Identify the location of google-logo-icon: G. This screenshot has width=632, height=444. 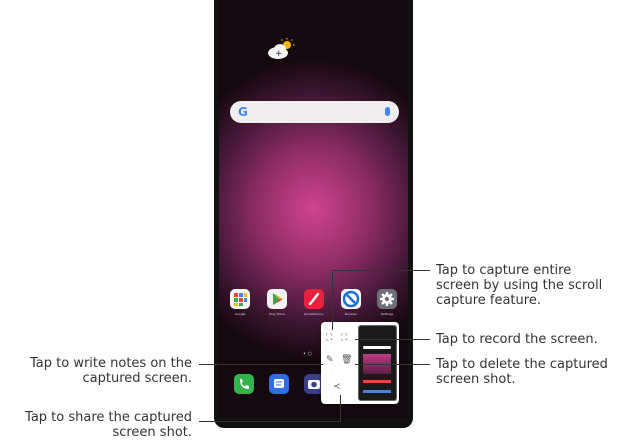
(243, 112).